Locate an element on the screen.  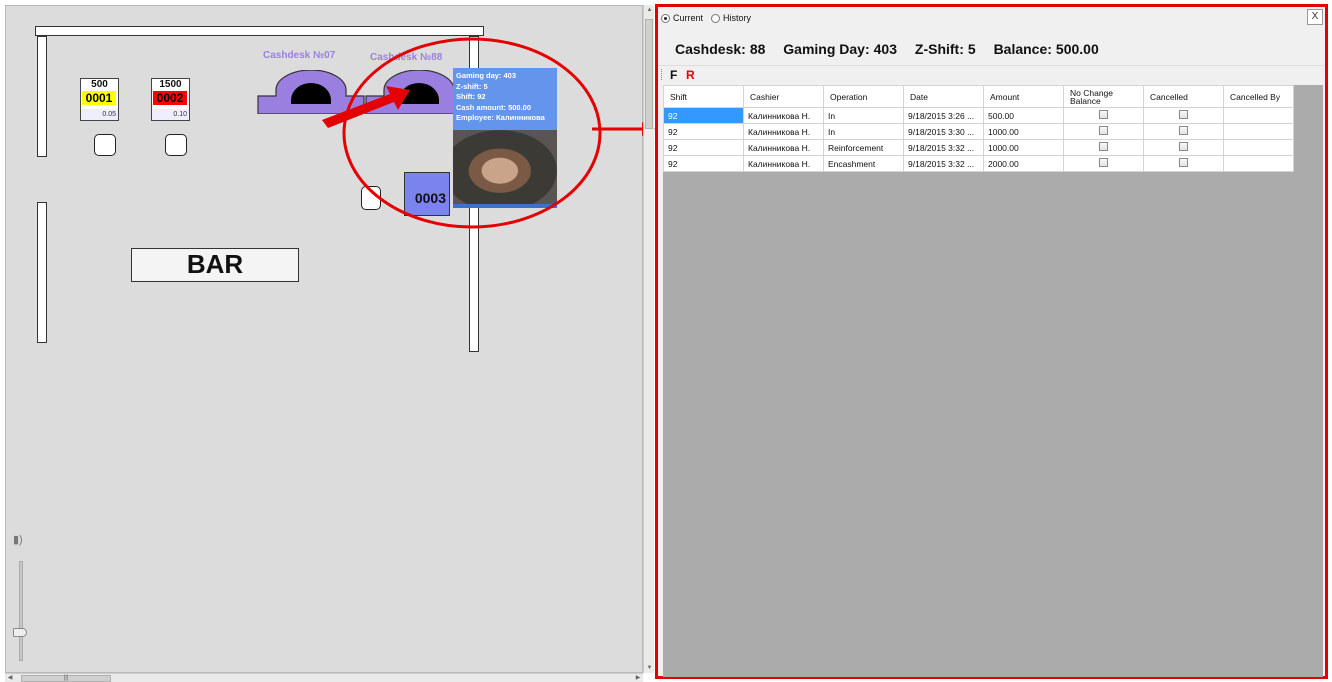
cell-amount: 2000.00 is located at coordinates (1023, 163).